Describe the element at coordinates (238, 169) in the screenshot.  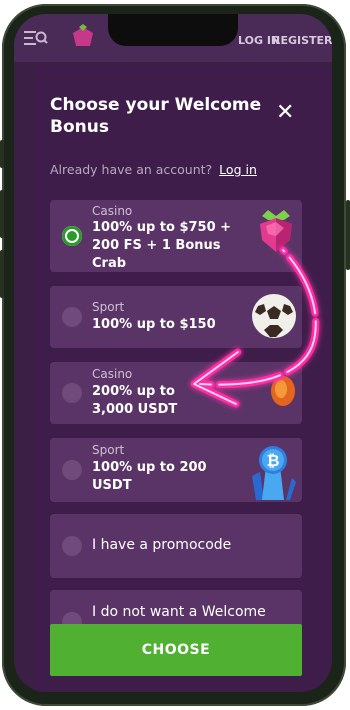
I see `login-link: Log in` at that location.